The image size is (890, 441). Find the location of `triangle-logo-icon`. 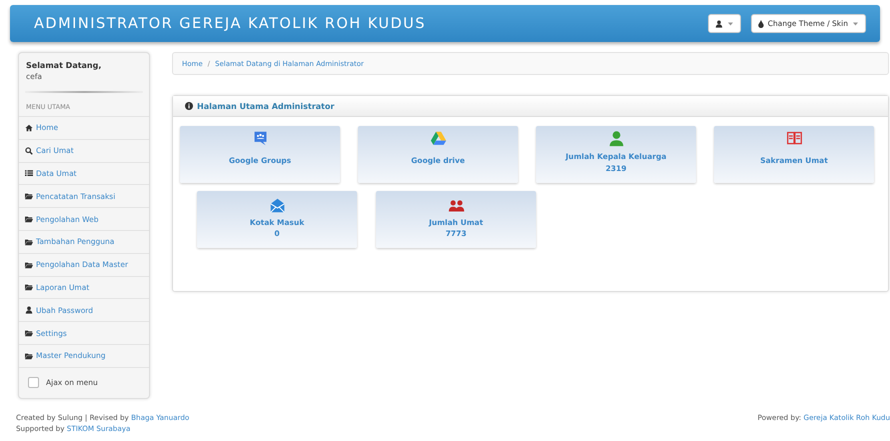

triangle-logo-icon is located at coordinates (438, 138).